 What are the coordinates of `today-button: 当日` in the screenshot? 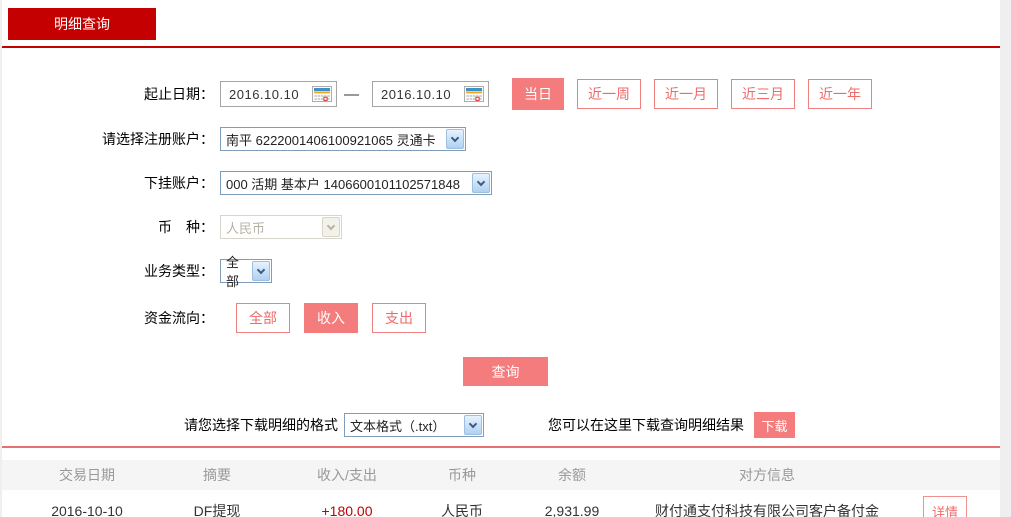 It's located at (538, 94).